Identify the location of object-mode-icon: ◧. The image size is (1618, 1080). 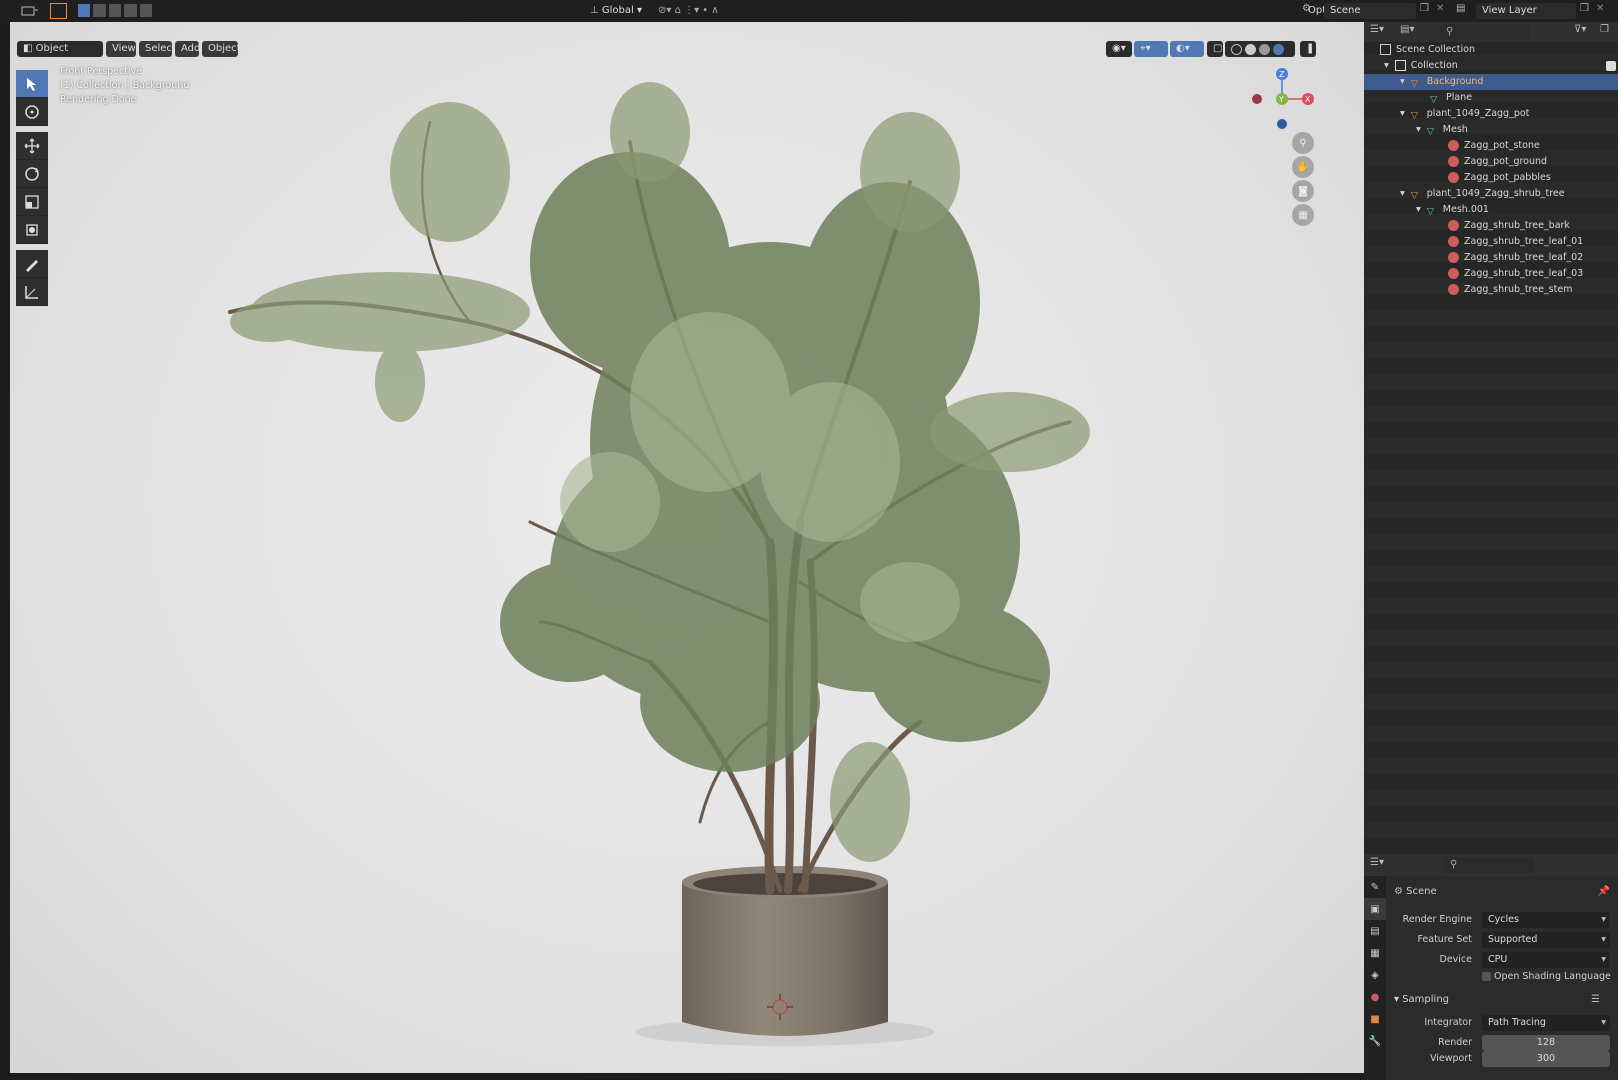
(29, 48).